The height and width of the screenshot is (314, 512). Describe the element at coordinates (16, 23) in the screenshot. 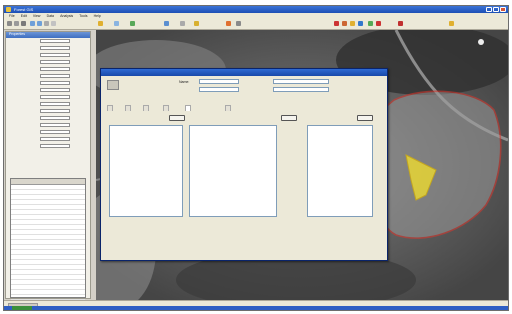

I see `open-icon` at that location.